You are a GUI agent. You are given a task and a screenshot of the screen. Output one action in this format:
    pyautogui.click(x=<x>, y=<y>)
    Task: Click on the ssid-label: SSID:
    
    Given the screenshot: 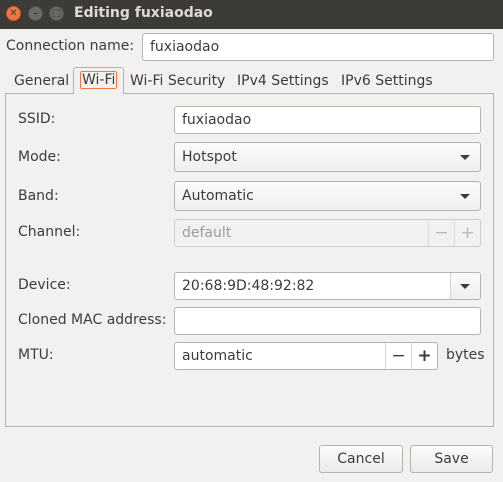 What is the action you would take?
    pyautogui.click(x=37, y=119)
    